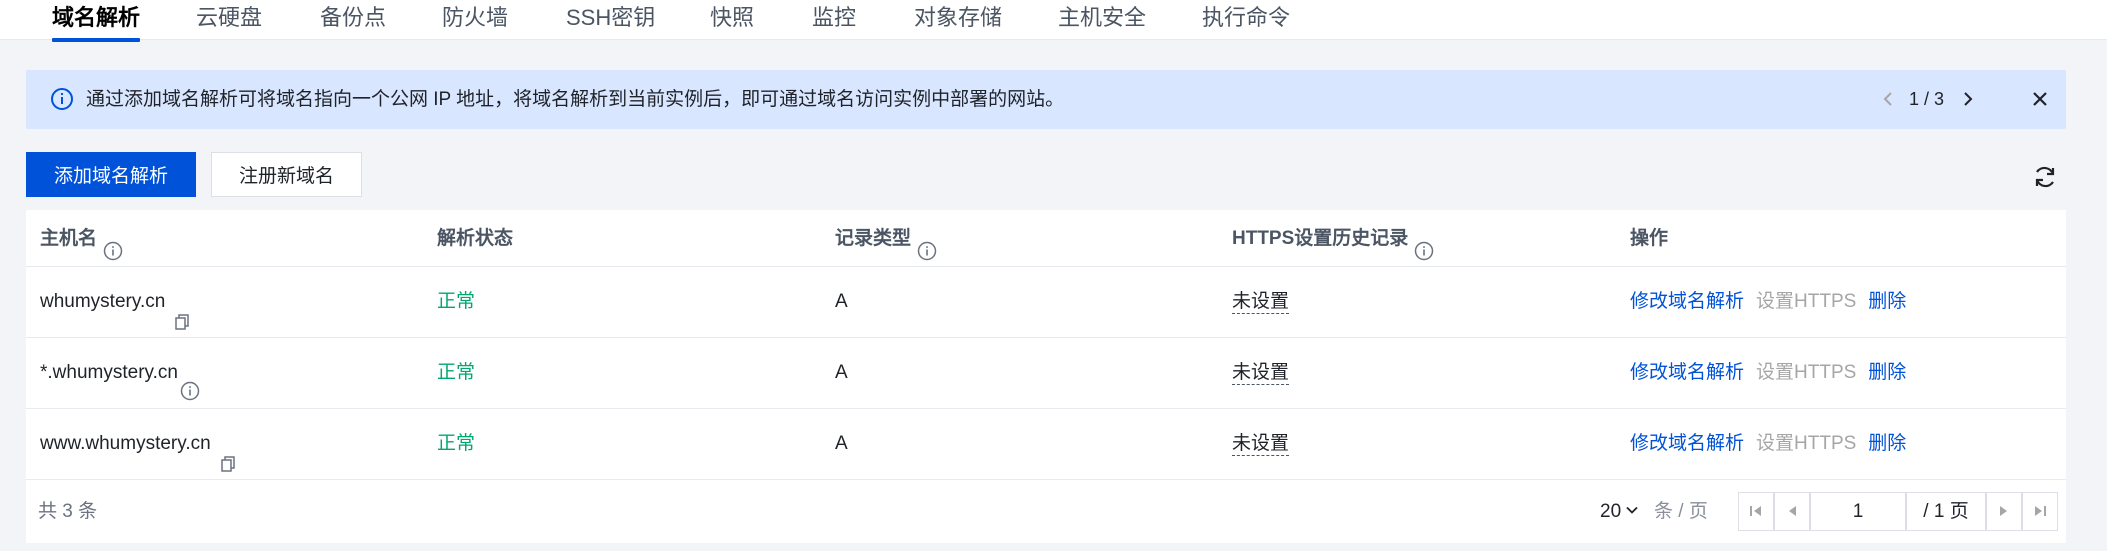 This screenshot has width=2107, height=551. What do you see at coordinates (834, 20) in the screenshot?
I see `tab-monitor: 监控` at bounding box center [834, 20].